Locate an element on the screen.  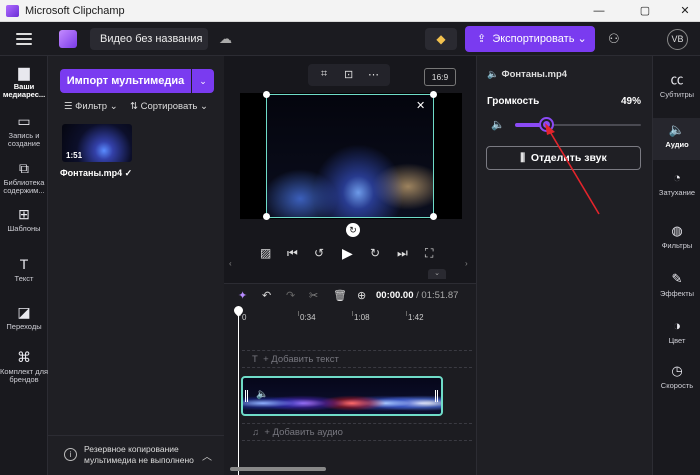
tab-label: Цвет is located at coordinates (677, 340).